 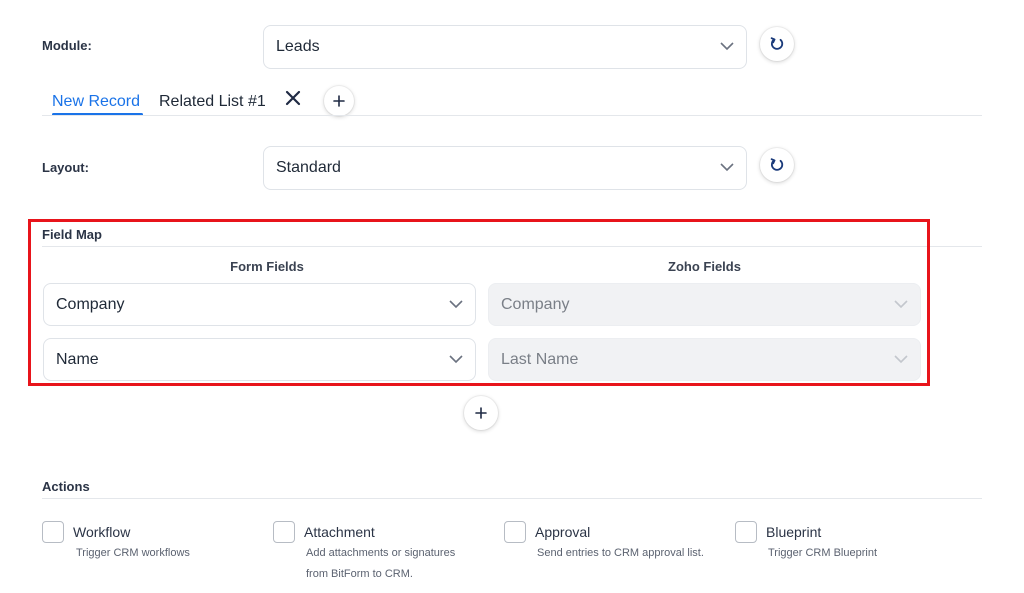 I want to click on add-field-map-row-button, so click(x=481, y=413).